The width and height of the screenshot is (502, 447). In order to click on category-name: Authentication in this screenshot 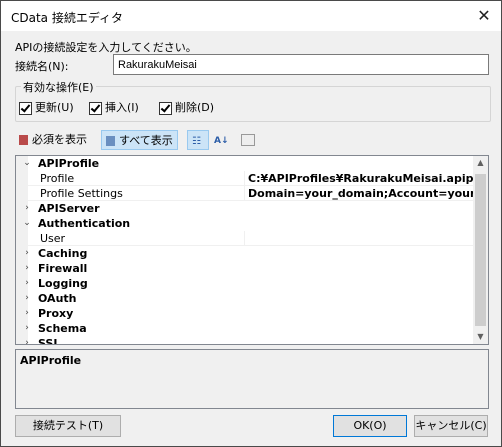, I will do `click(84, 223)`.